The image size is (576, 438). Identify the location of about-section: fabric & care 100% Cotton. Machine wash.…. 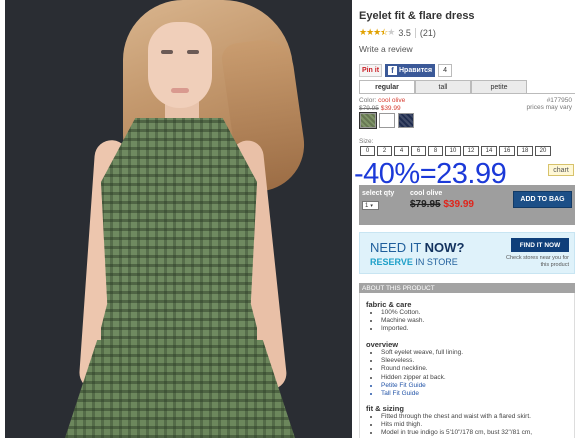
(467, 365).